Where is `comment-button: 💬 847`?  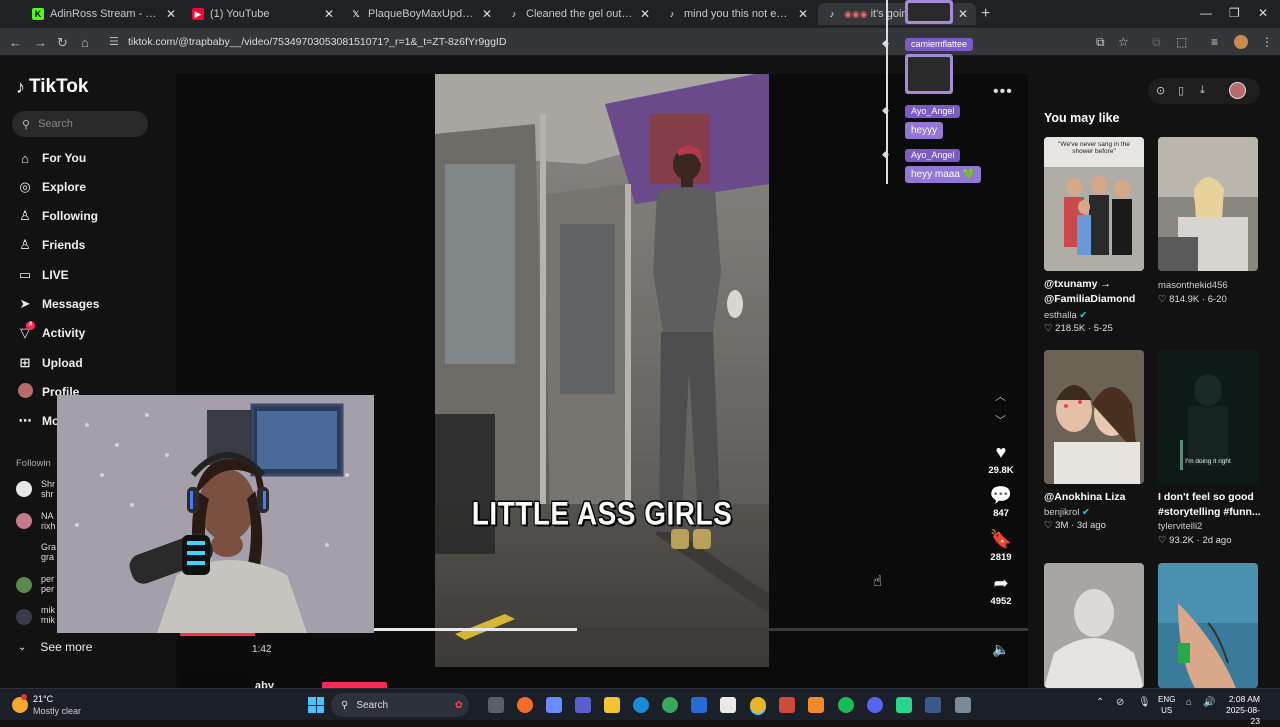
comment-button: 💬 847 is located at coordinates (1001, 502).